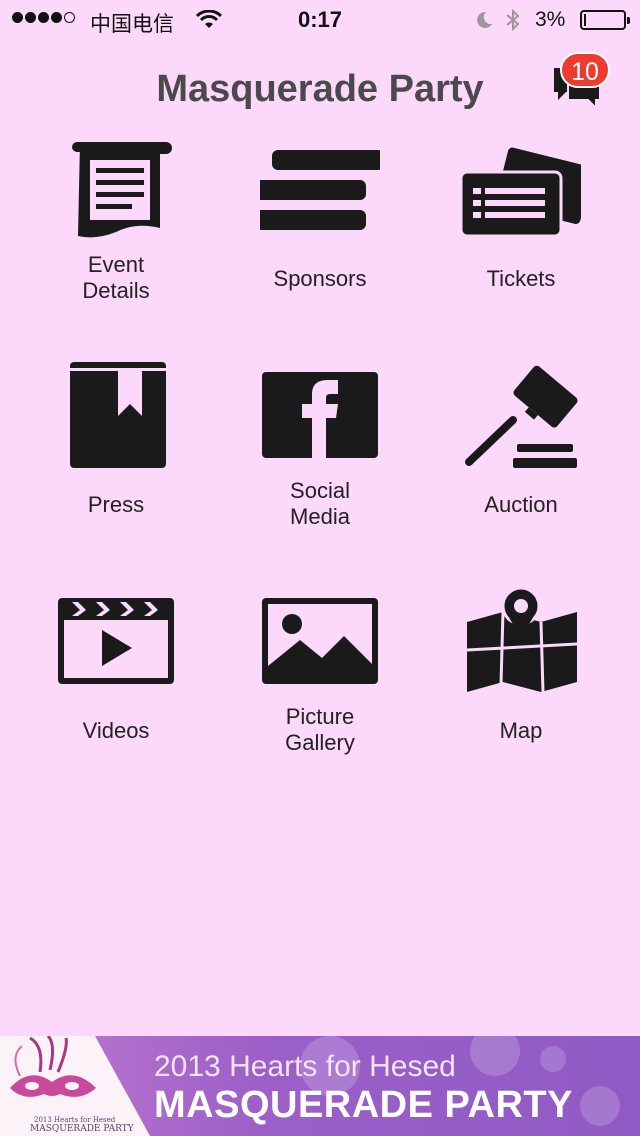  What do you see at coordinates (320, 190) in the screenshot?
I see `sponsors-icon` at bounding box center [320, 190].